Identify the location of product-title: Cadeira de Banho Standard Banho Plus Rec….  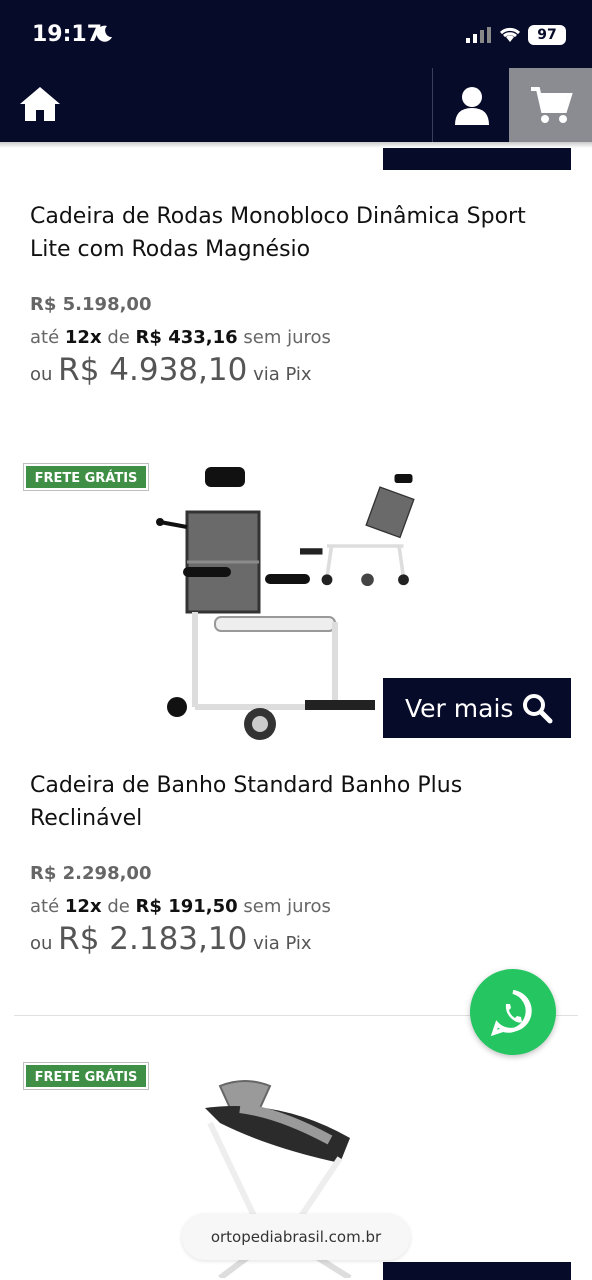
(295, 802).